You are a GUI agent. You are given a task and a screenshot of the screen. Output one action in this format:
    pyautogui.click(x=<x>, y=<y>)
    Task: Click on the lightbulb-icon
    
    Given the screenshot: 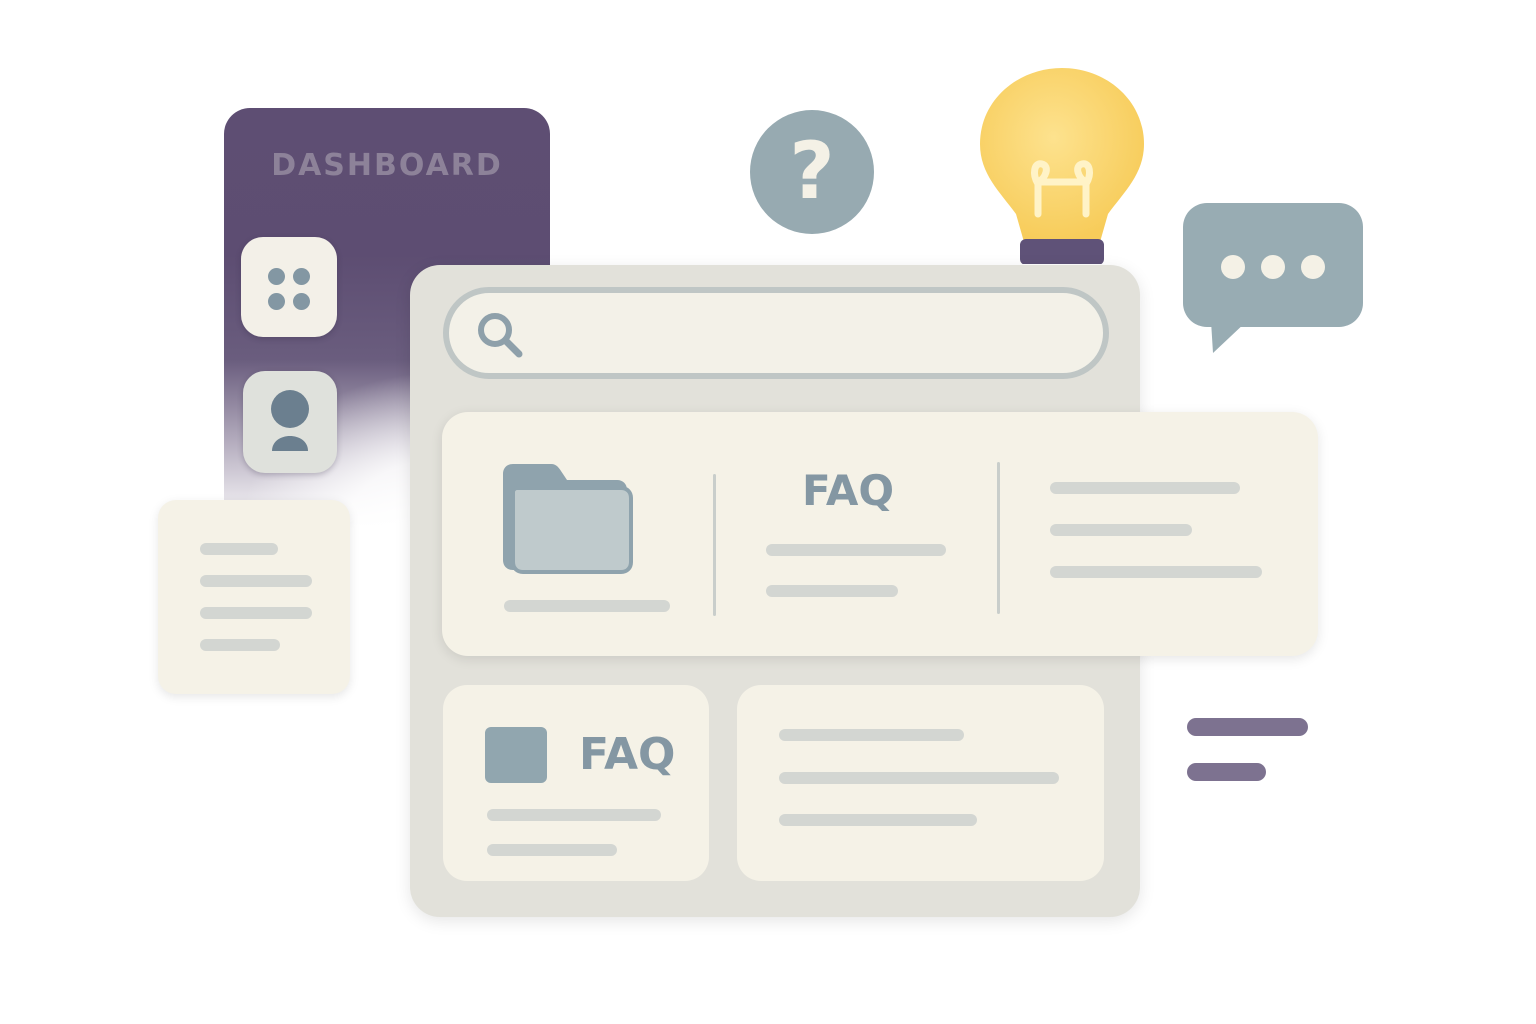 What is the action you would take?
    pyautogui.click(x=1062, y=166)
    